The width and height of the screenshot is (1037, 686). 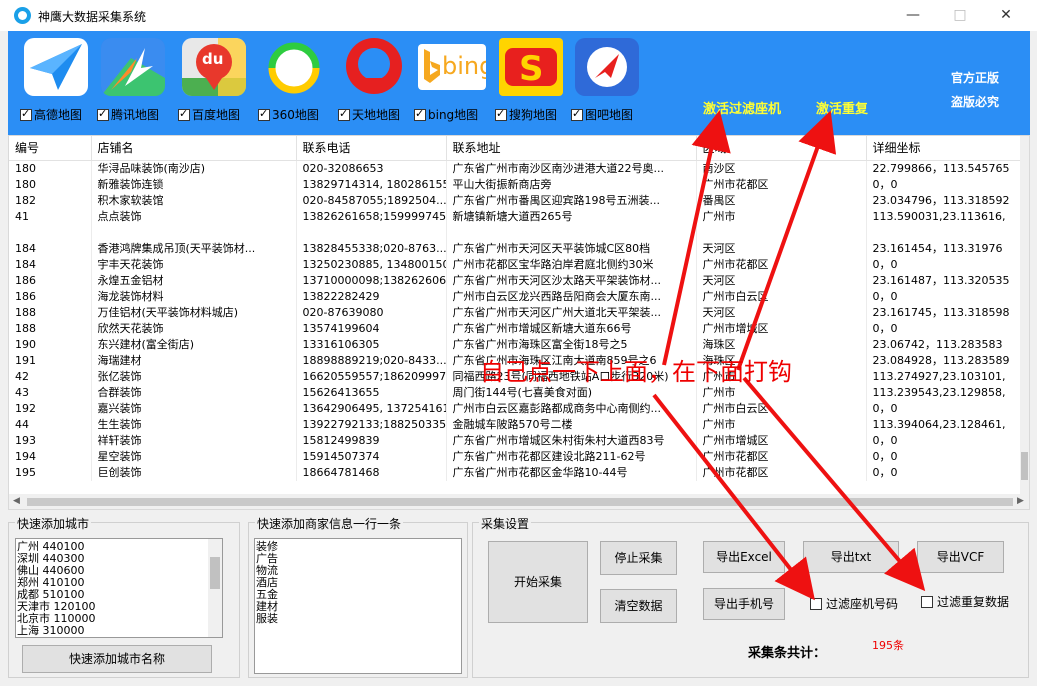 I want to click on arrow-to-filter-landline, so click(x=733, y=497).